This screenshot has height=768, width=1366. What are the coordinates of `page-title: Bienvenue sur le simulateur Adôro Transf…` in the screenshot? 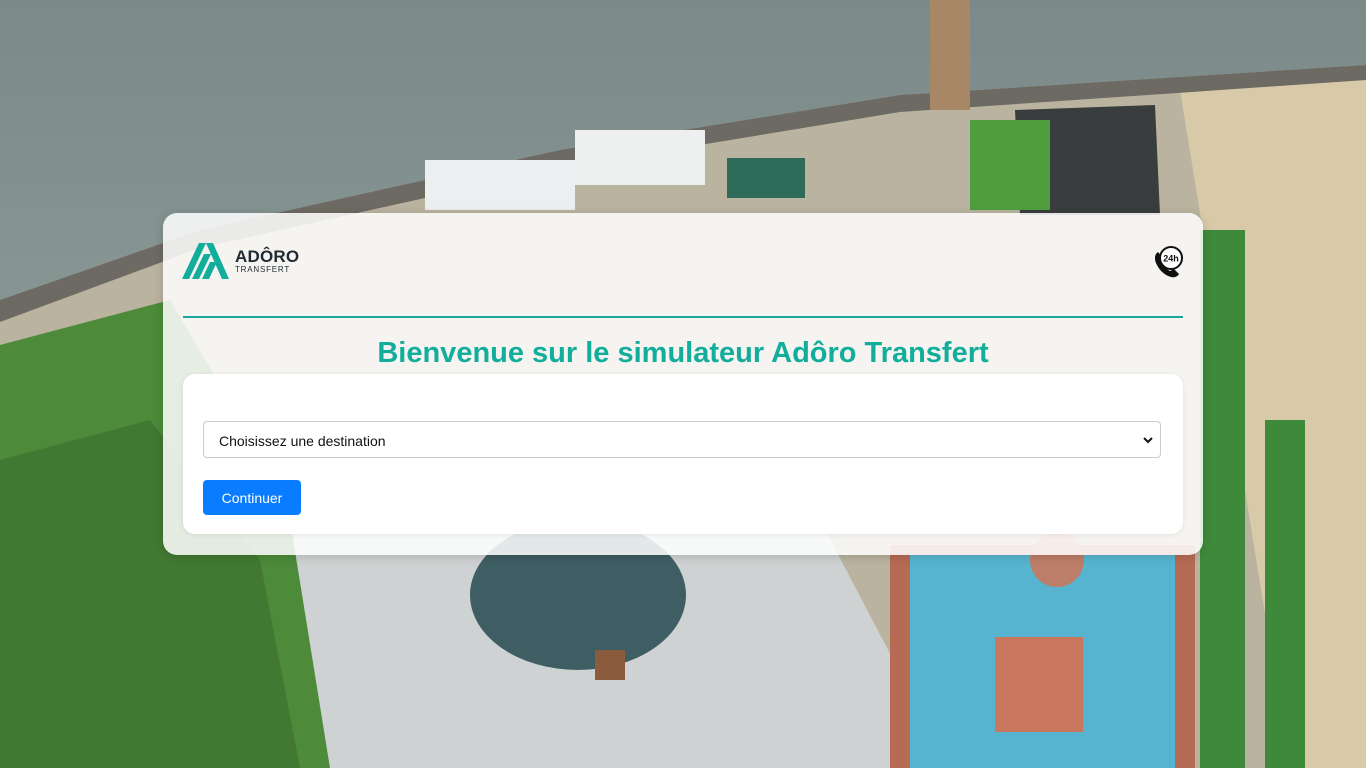 It's located at (683, 353).